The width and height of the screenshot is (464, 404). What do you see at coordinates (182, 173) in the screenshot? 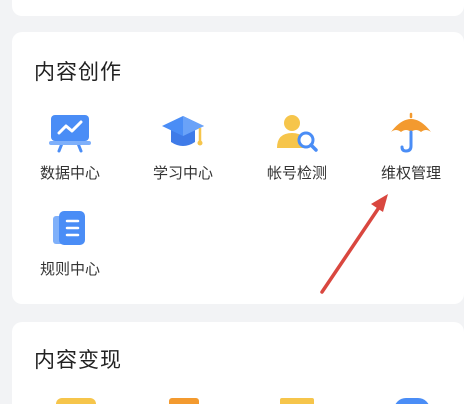
I see `tile-label: 学习中心` at bounding box center [182, 173].